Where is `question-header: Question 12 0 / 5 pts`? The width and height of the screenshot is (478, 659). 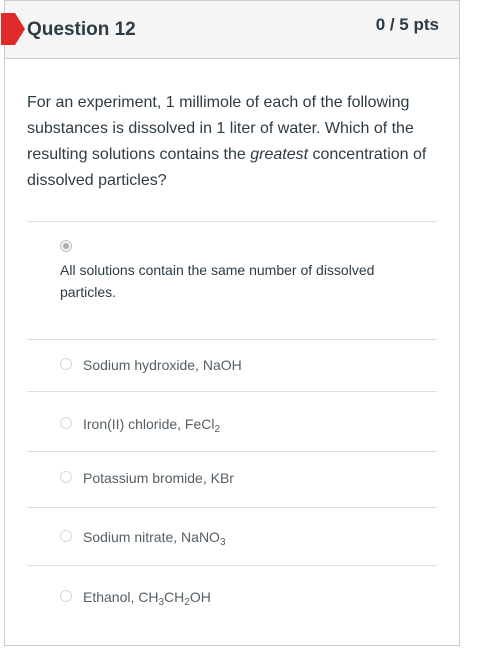 question-header: Question 12 0 / 5 pts is located at coordinates (230, 30).